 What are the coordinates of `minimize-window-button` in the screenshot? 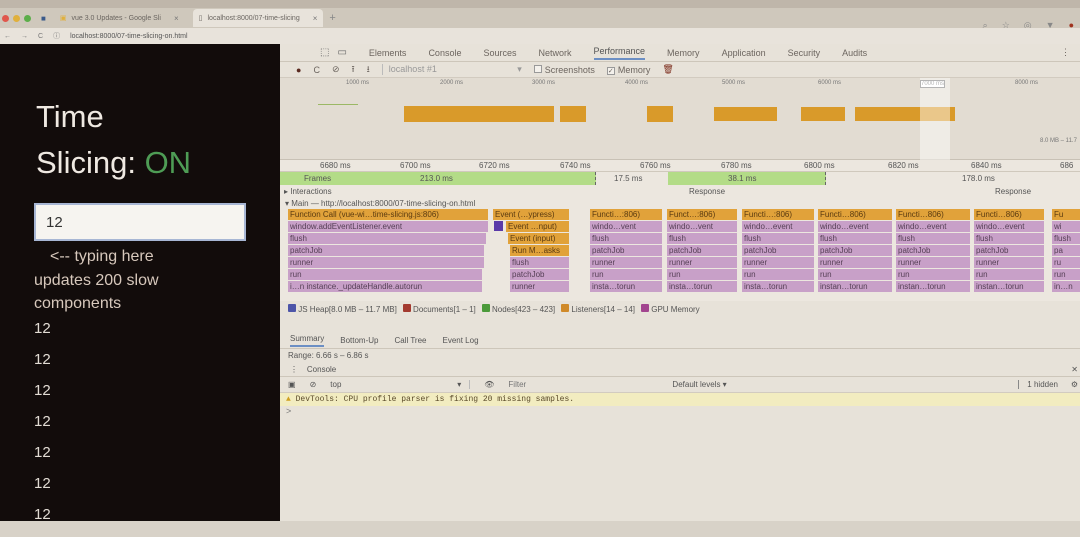 It's located at (16, 18).